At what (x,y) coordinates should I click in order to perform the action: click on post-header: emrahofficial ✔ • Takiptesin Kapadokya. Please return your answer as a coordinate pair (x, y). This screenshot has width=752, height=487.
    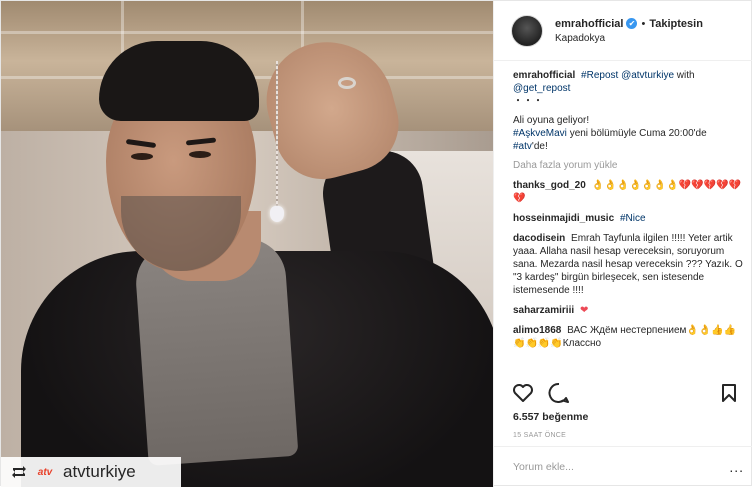
    Looking at the image, I should click on (623, 31).